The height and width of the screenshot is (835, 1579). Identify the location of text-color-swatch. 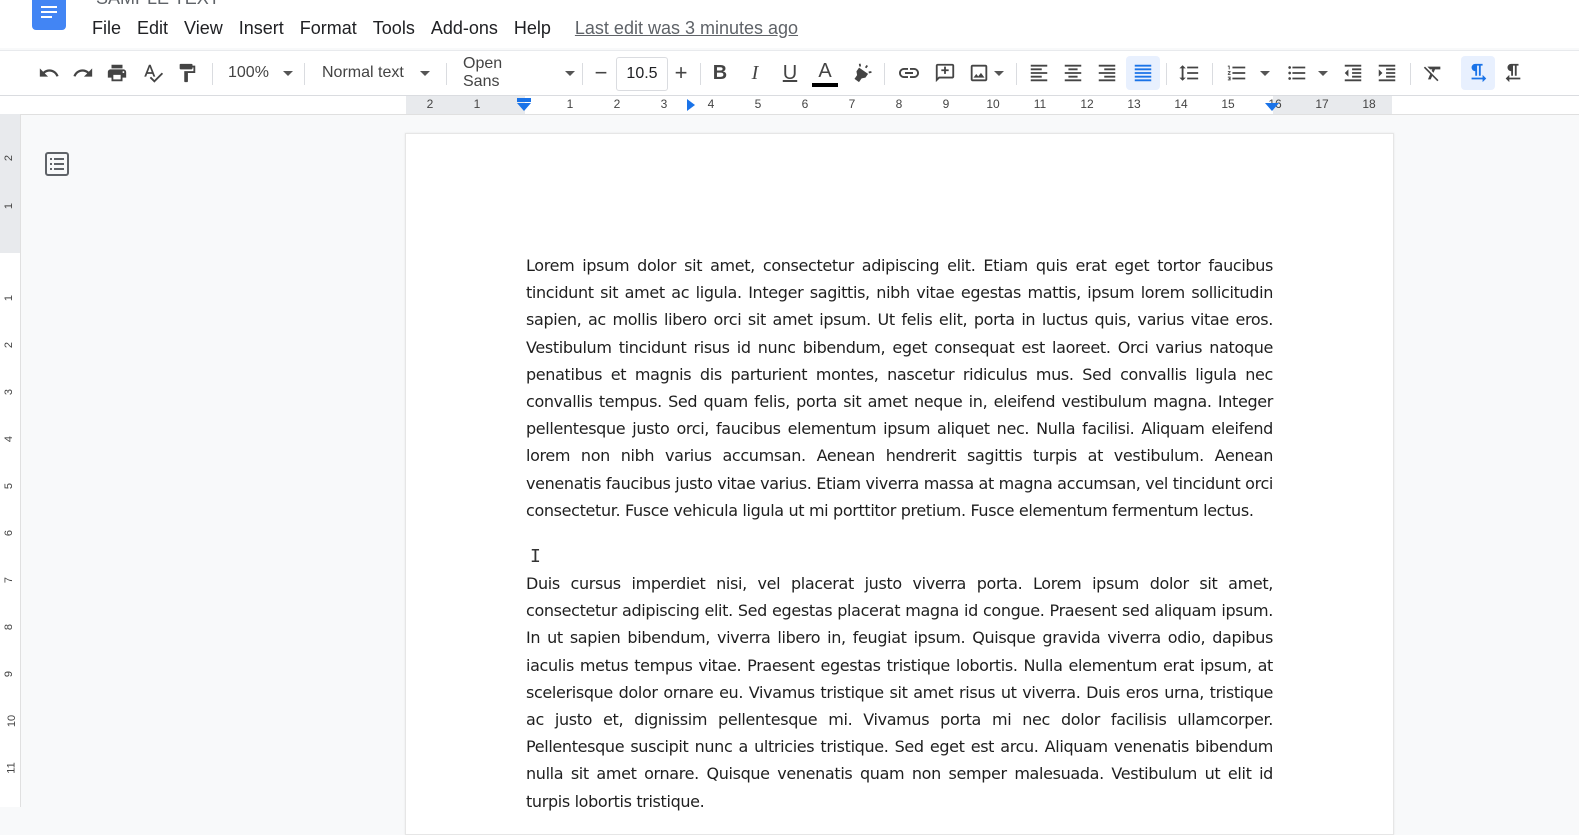
(825, 85).